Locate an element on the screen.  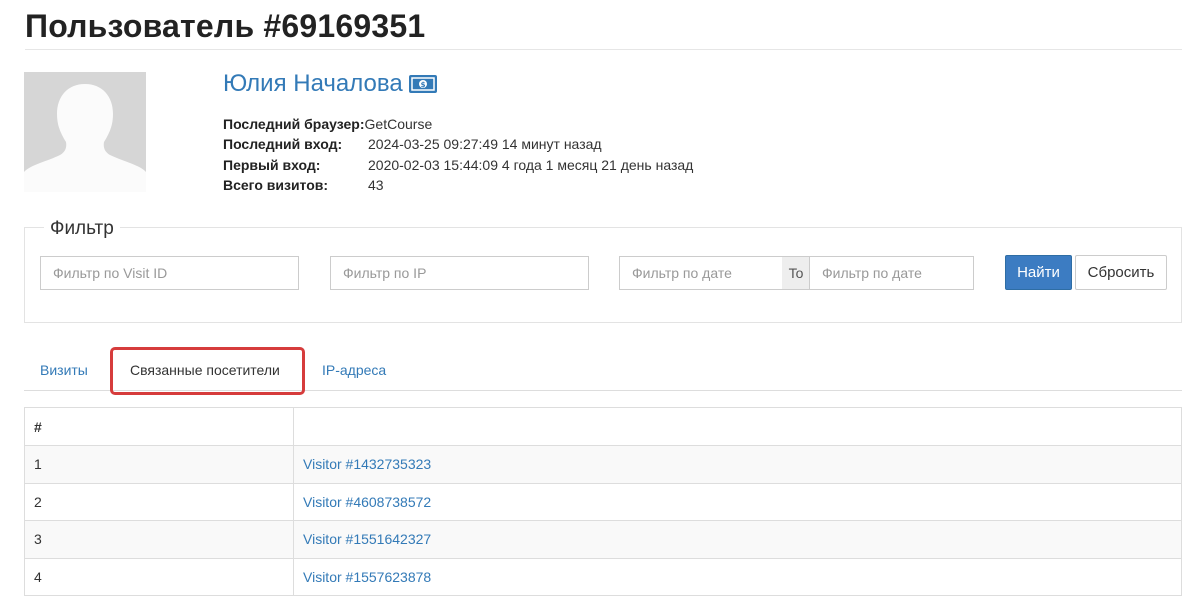
info-label: Всего визитов: is located at coordinates (276, 184).